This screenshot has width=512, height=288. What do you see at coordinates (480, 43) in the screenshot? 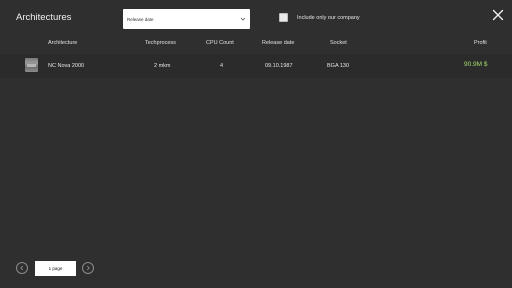
I see `column-header-profit: Profit` at bounding box center [480, 43].